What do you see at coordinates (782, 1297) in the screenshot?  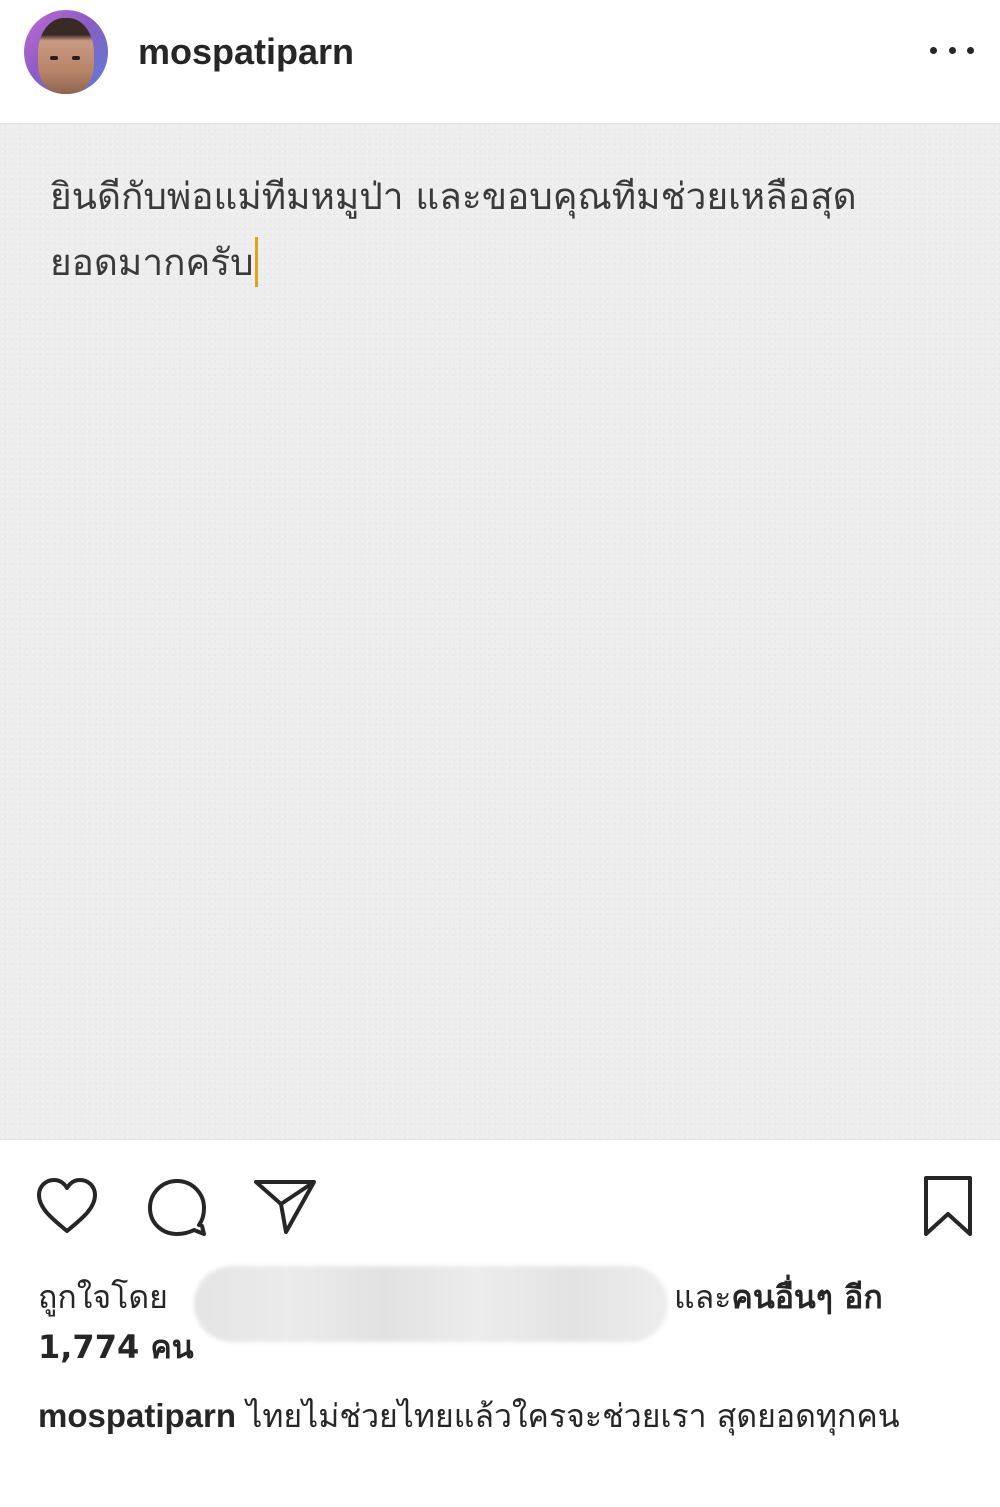 I see `likes-others-label: คนอื่นๆ` at bounding box center [782, 1297].